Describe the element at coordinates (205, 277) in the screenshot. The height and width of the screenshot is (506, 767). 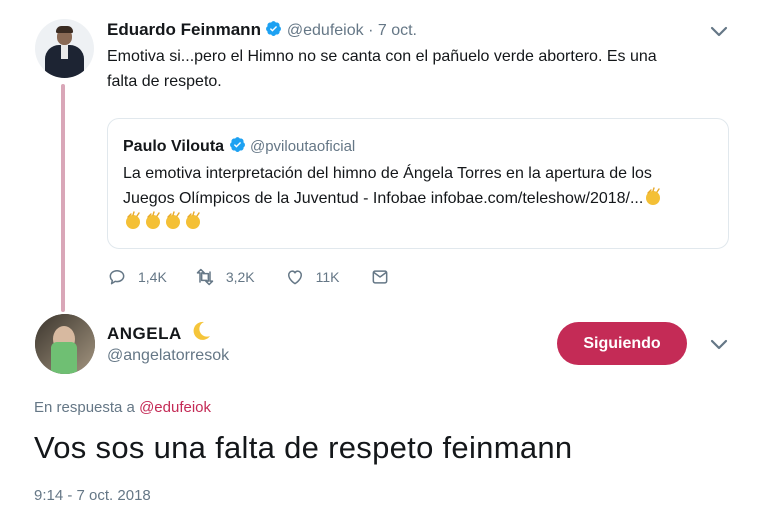
I see `retweet-icon` at that location.